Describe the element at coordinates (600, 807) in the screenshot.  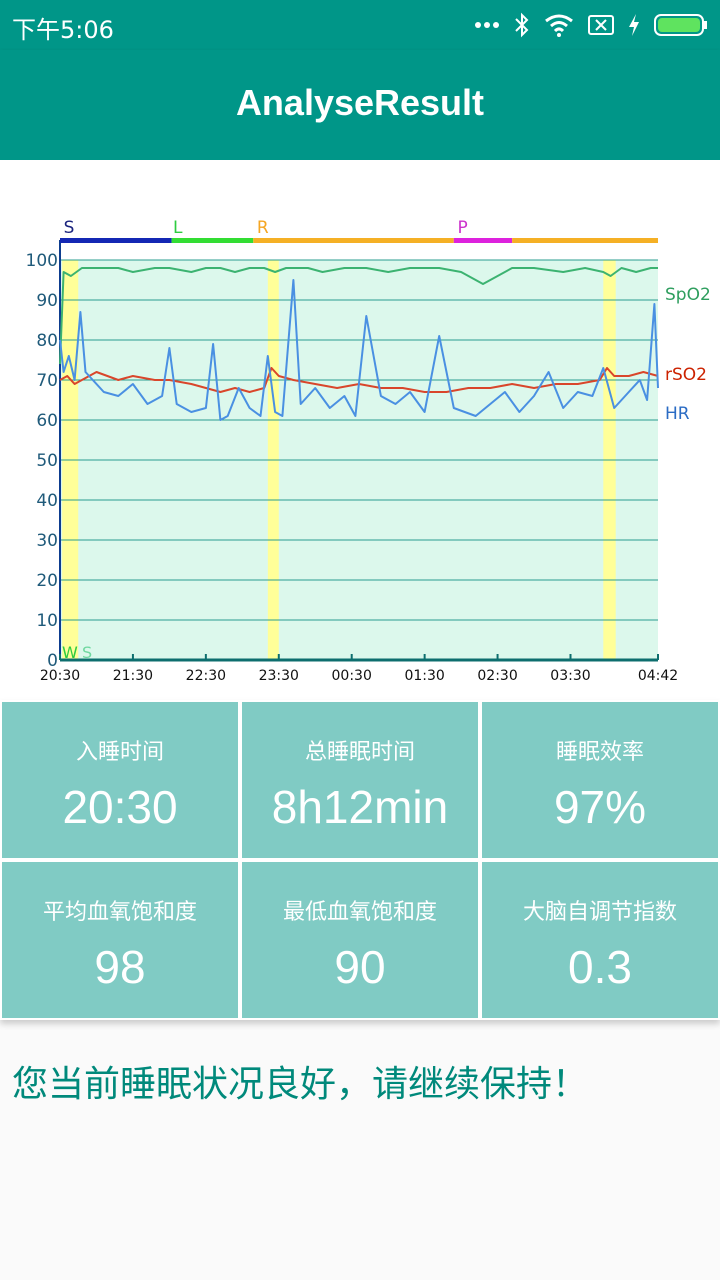
I see `stat-value: 97%` at that location.